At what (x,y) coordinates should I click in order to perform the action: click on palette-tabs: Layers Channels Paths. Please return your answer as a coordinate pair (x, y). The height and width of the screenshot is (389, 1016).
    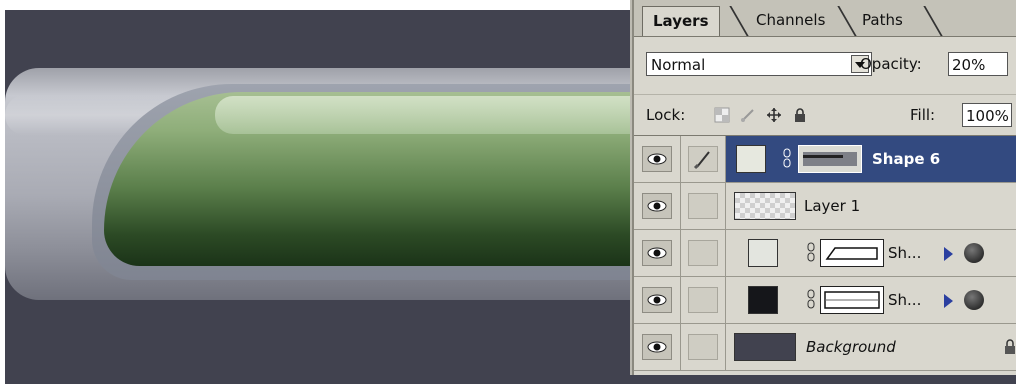
    Looking at the image, I should click on (825, 18).